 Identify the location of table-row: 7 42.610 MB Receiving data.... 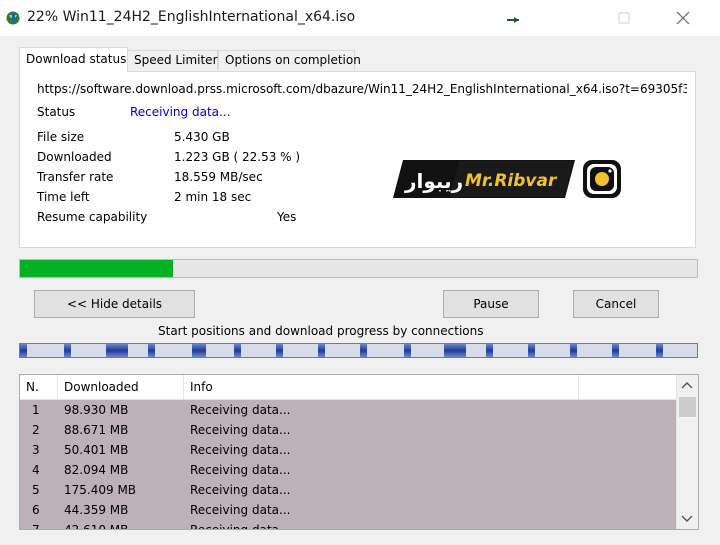
(348, 525).